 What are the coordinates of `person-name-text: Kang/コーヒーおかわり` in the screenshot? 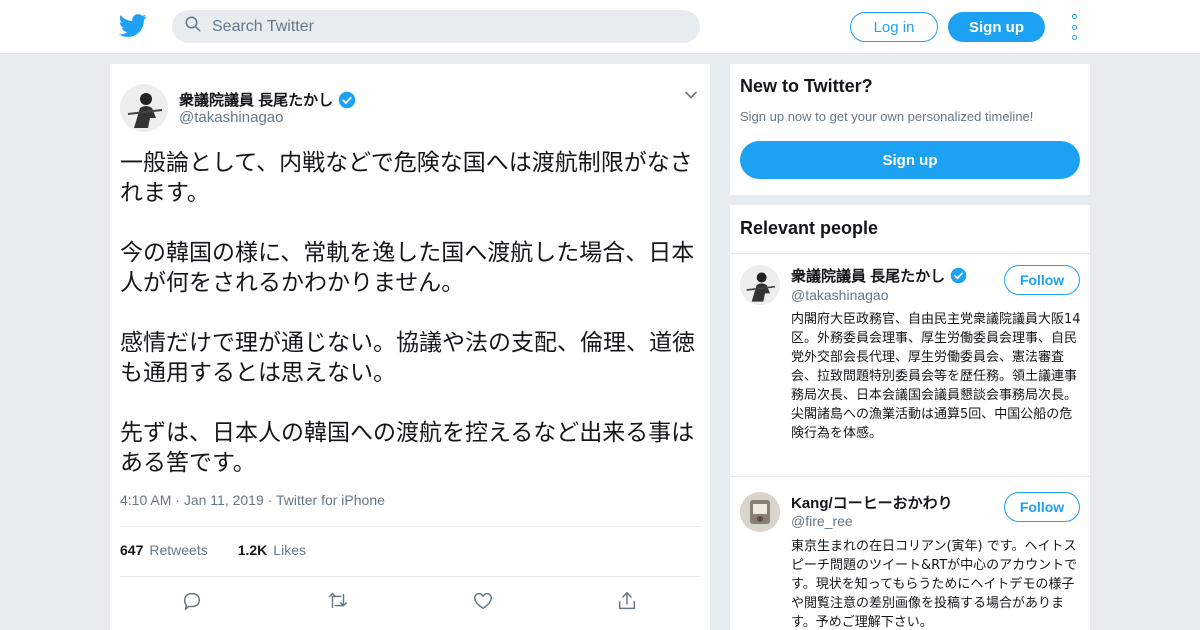 It's located at (872, 502).